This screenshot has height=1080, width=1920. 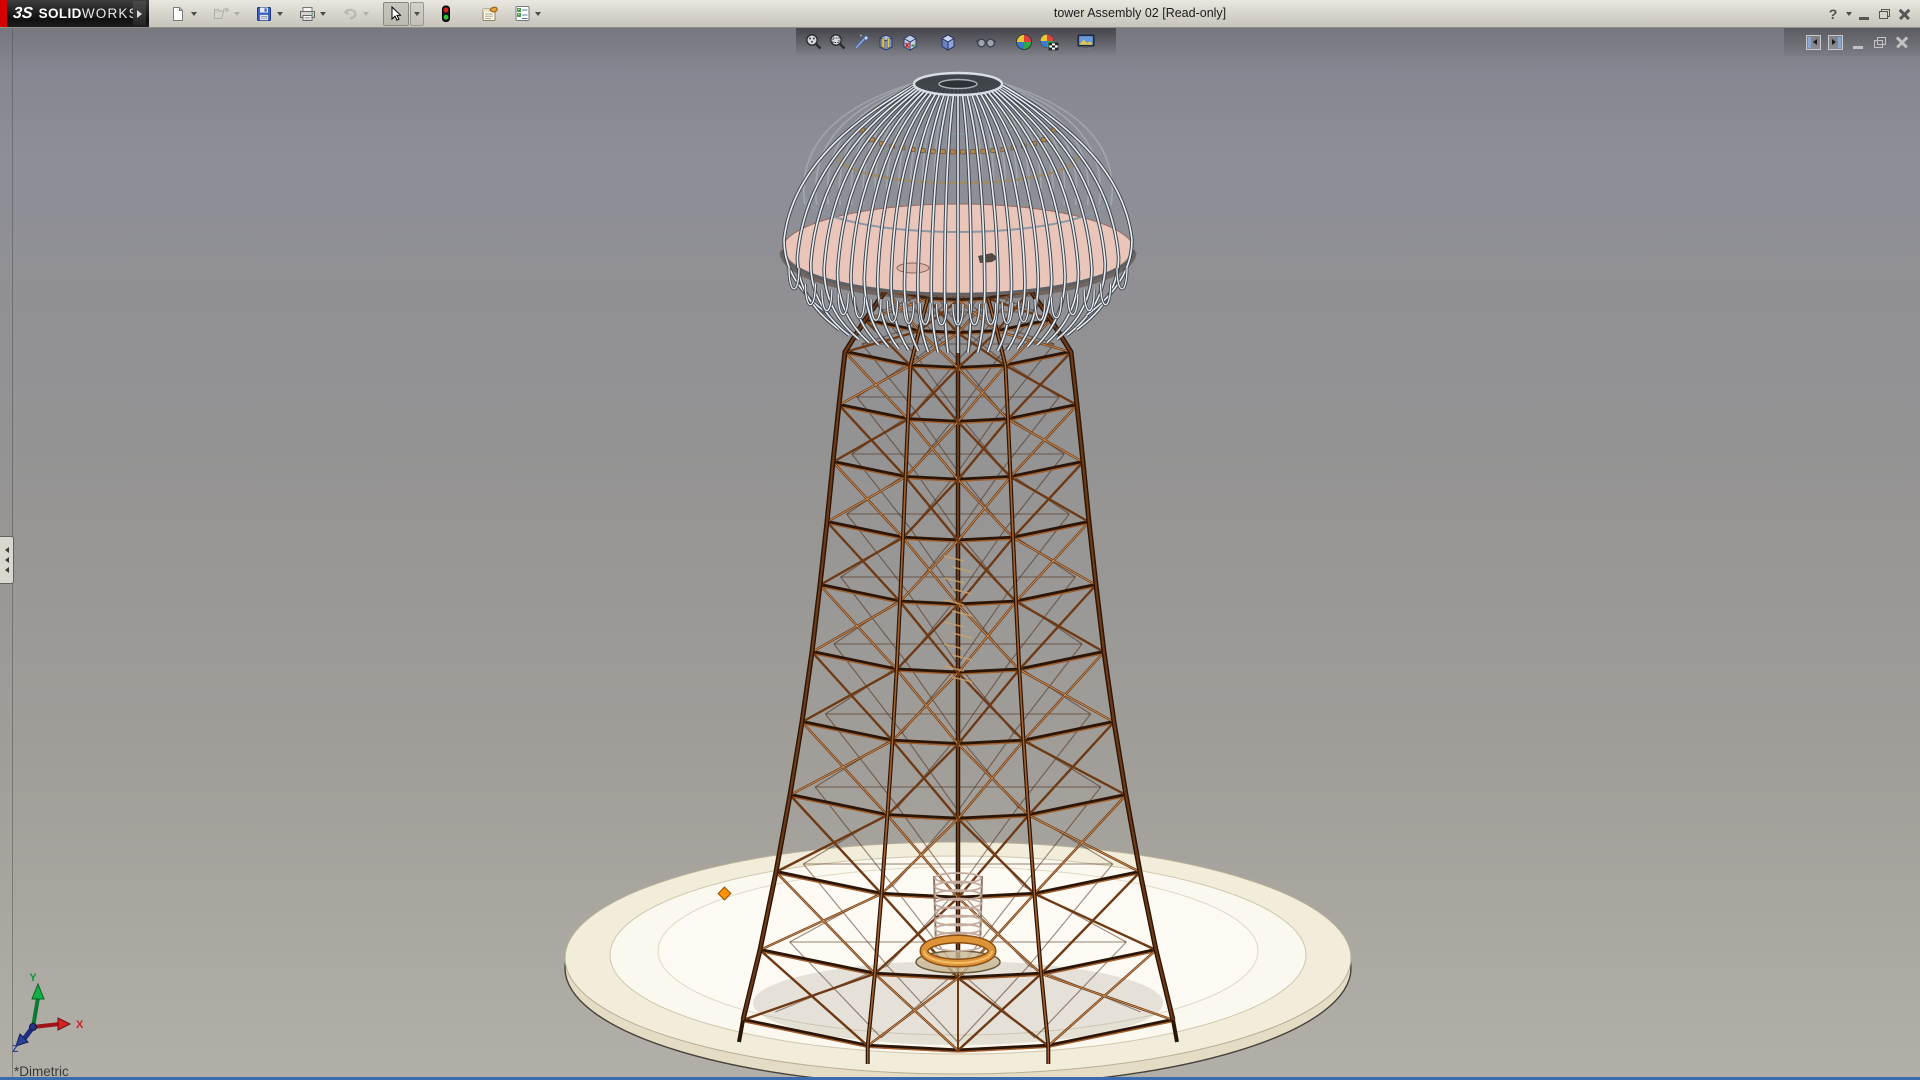 I want to click on undo-button, so click(x=350, y=14).